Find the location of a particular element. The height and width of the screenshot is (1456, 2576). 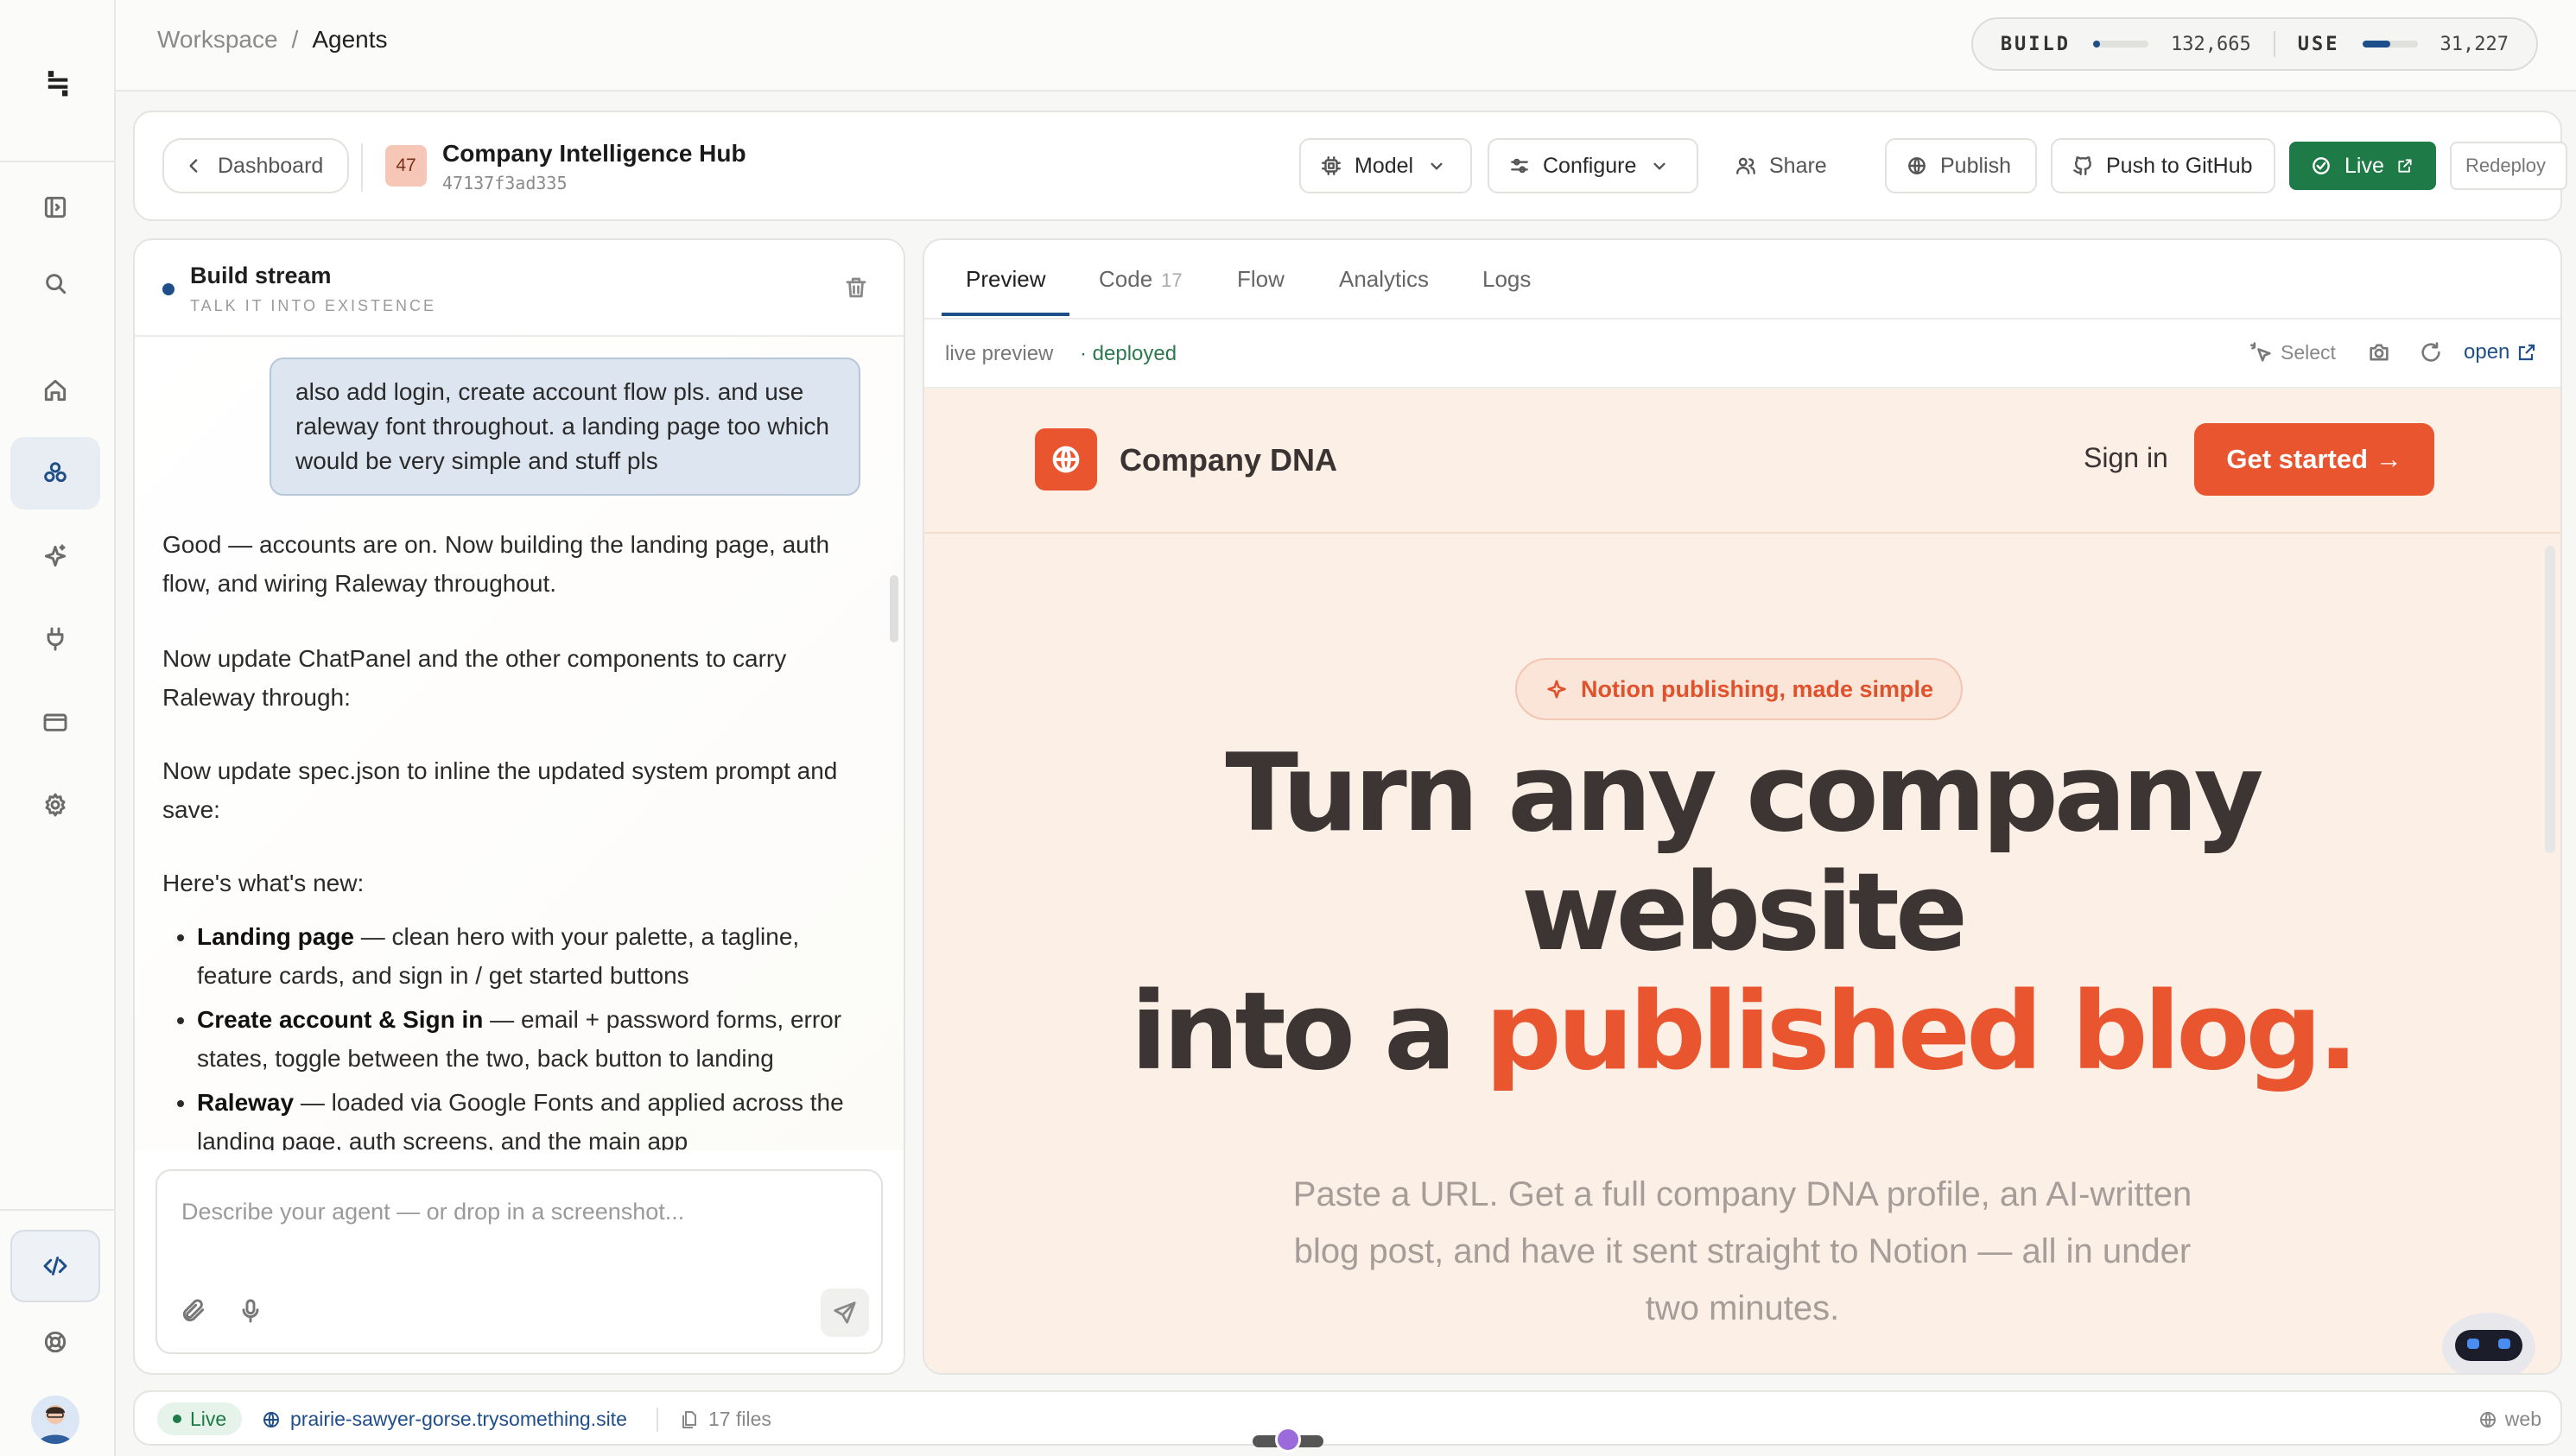

home-icon is located at coordinates (55, 390).